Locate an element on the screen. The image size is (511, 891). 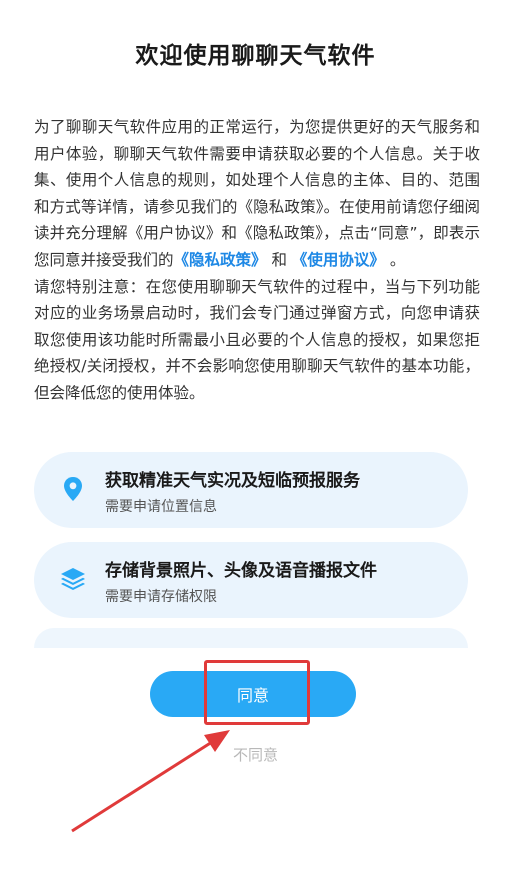
permission-card-partial is located at coordinates (251, 638).